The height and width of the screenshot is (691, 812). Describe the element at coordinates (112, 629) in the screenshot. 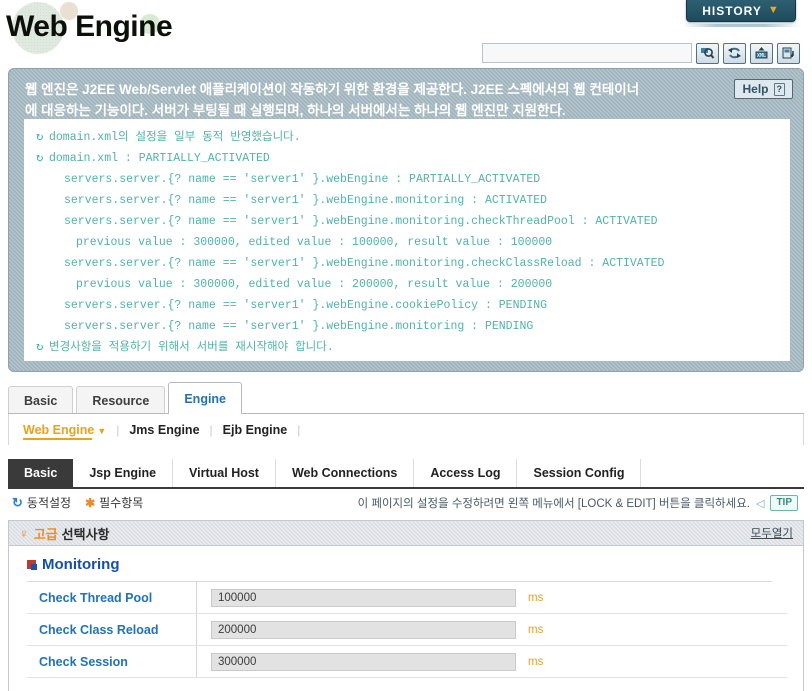

I see `field-label: Check Class Reload` at that location.